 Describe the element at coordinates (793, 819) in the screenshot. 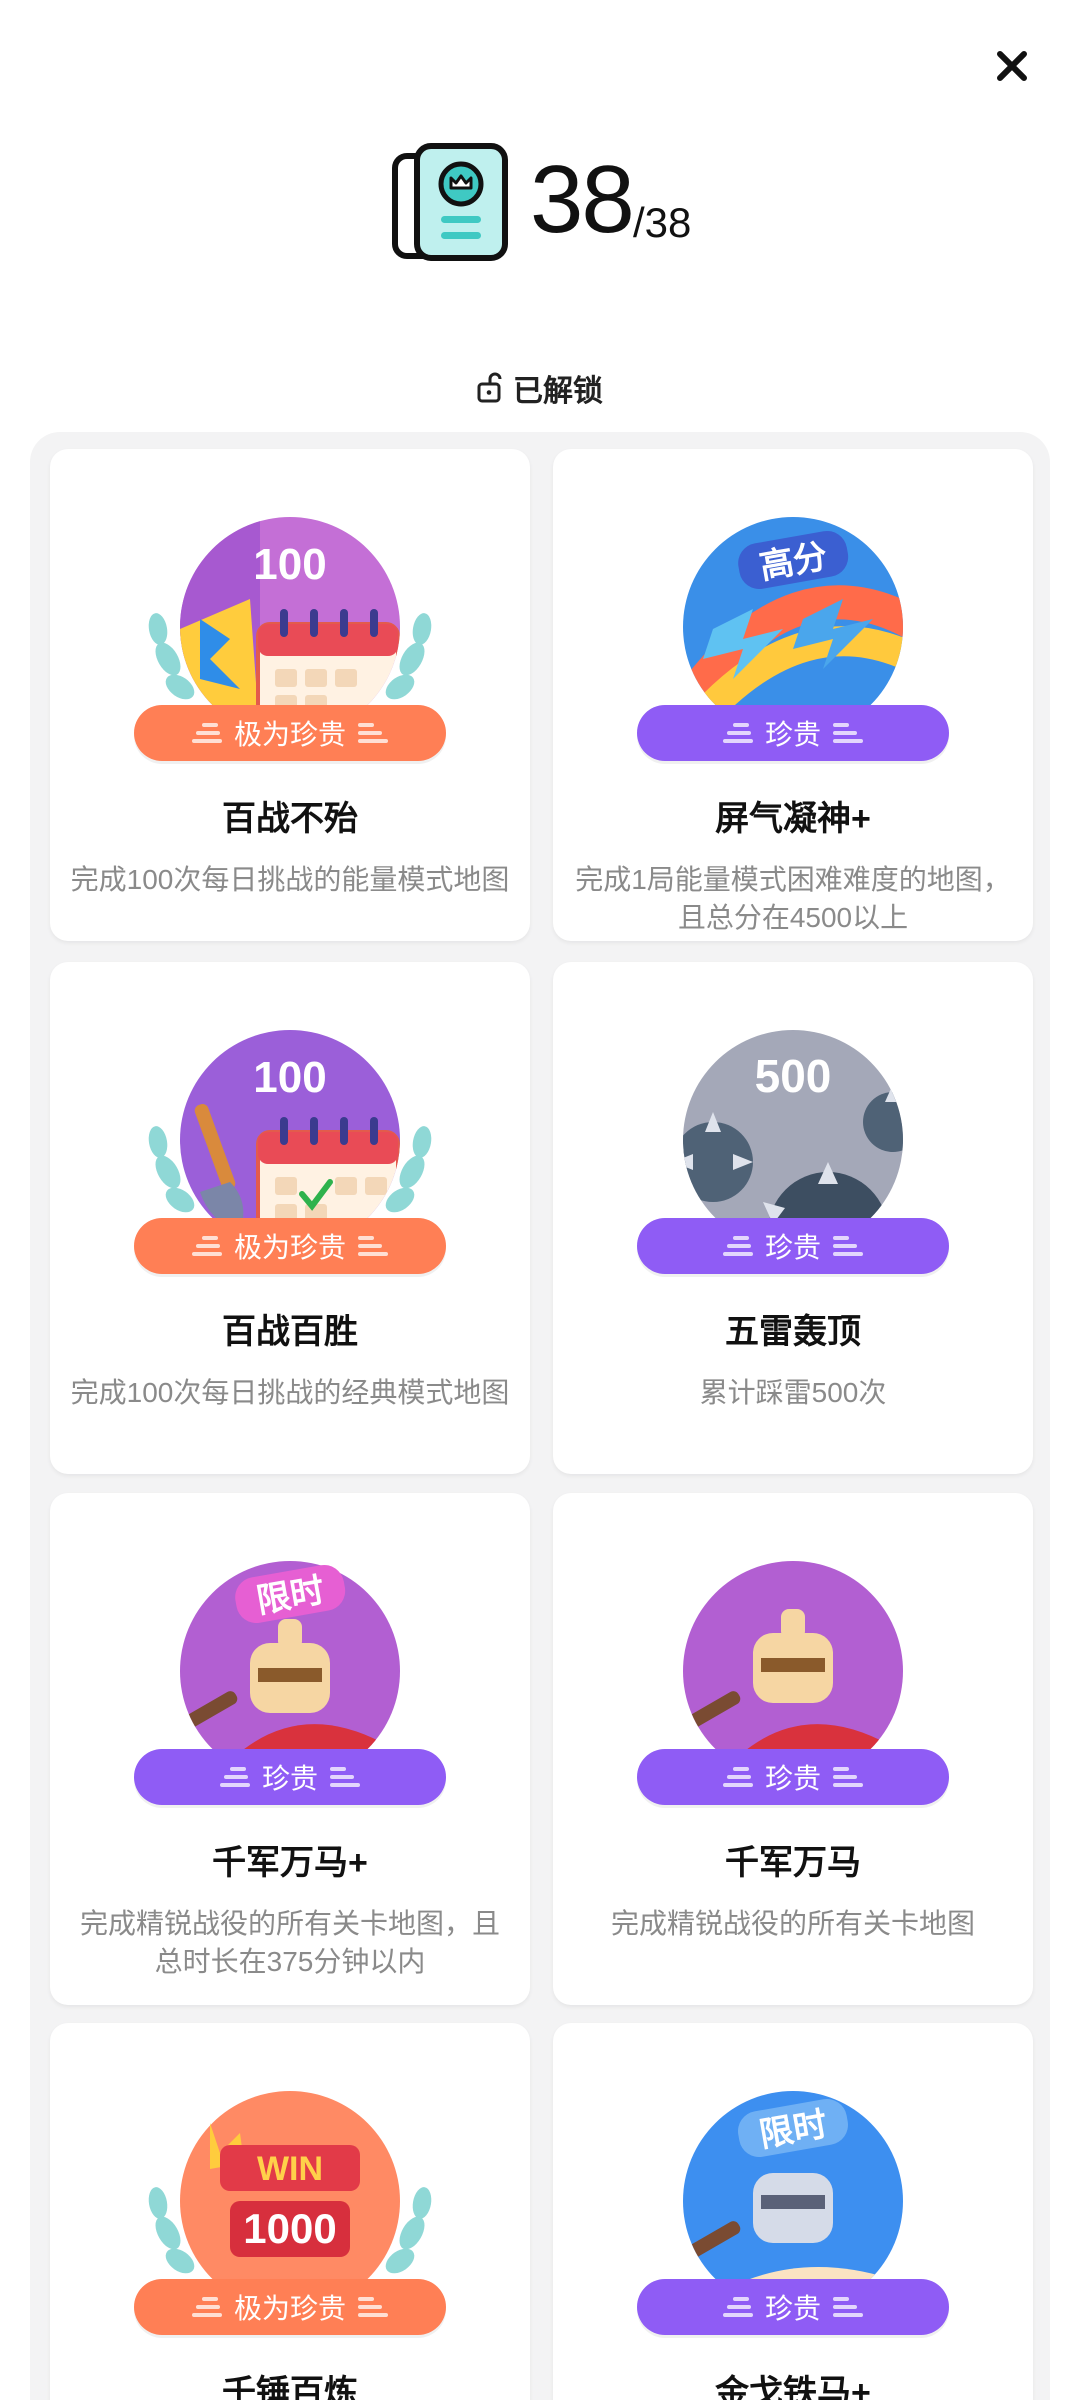

I see `achievement-title: 屏气凝神+` at that location.